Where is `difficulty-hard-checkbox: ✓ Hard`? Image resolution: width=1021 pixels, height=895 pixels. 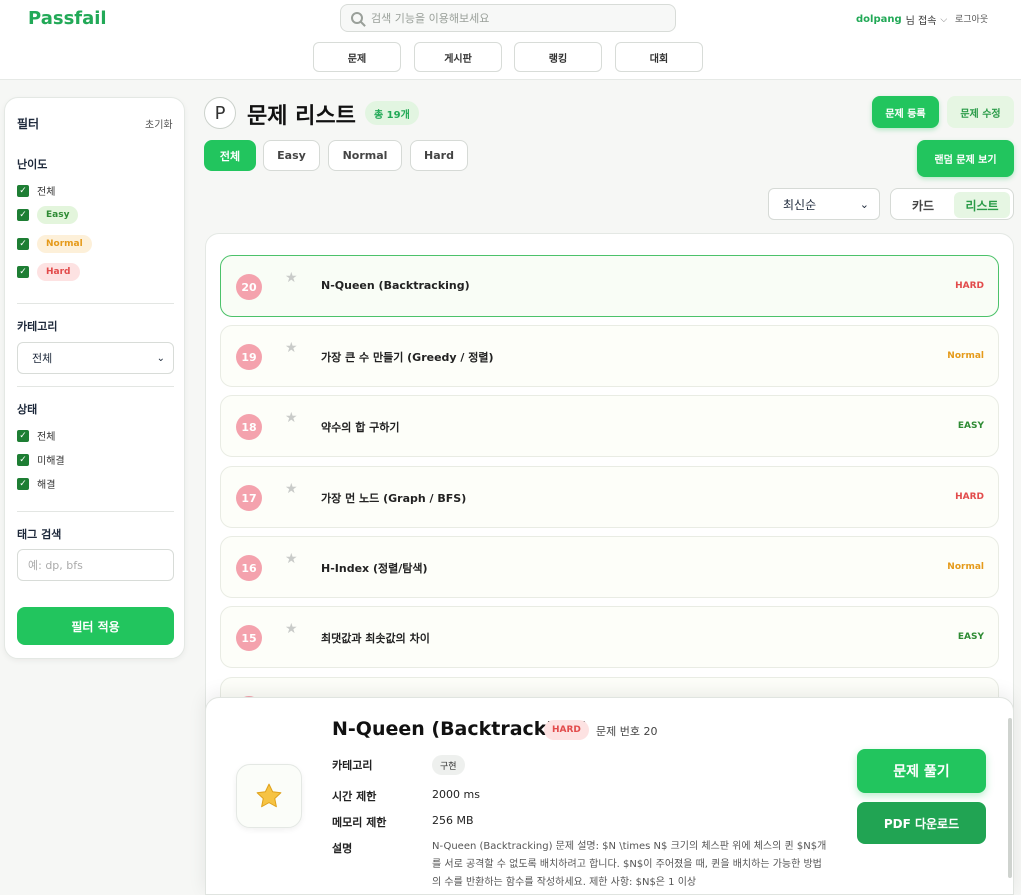 difficulty-hard-checkbox: ✓ Hard is located at coordinates (48, 272).